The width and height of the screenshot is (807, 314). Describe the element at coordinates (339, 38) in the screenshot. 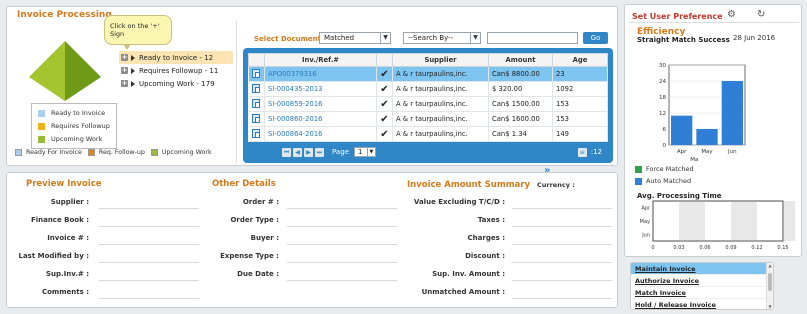

I see `document-filter-value: Matched` at that location.